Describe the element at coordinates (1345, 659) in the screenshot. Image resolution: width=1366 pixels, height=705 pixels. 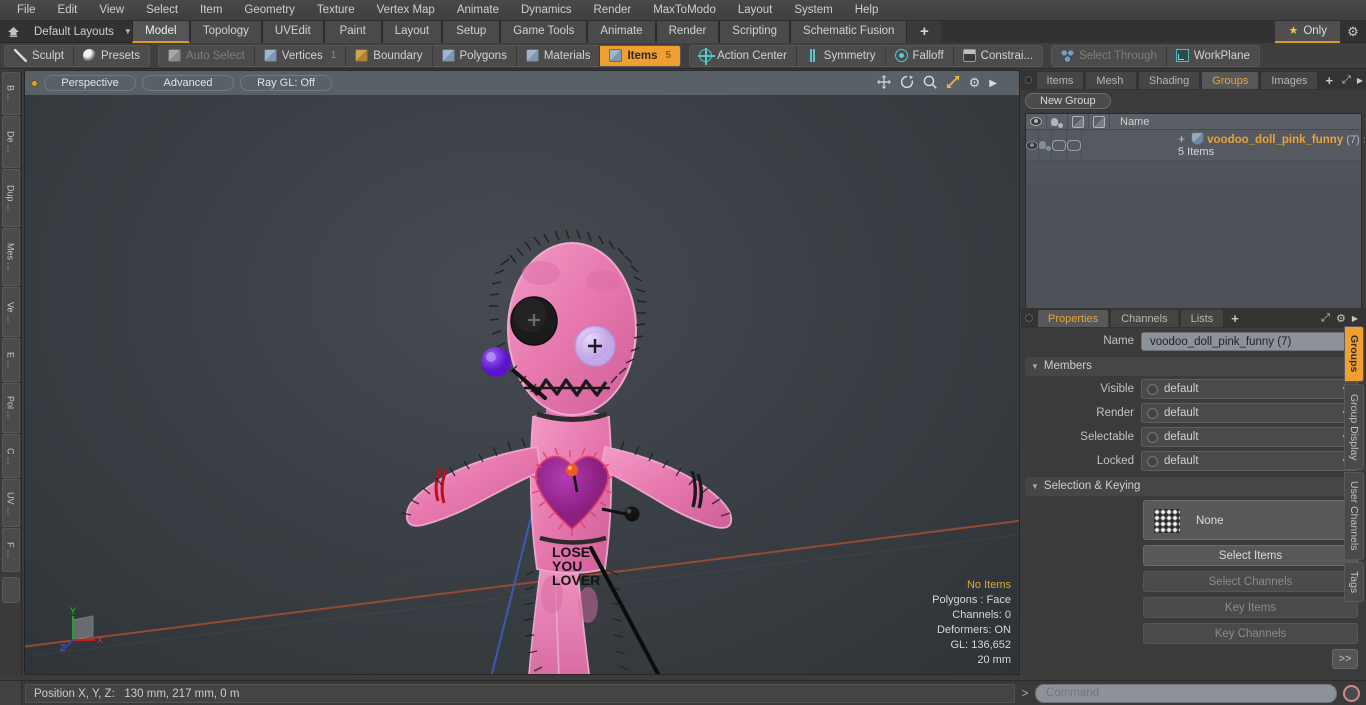
I see `fast-forward-button: >>` at that location.